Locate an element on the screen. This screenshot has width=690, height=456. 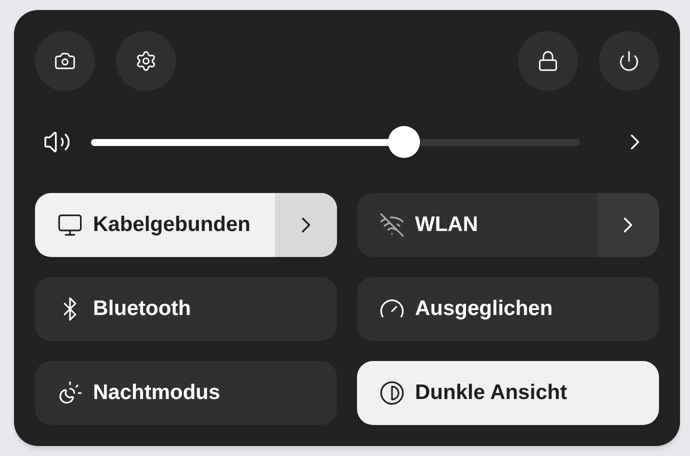
toggle-label: Kabelgebunden is located at coordinates (172, 225).